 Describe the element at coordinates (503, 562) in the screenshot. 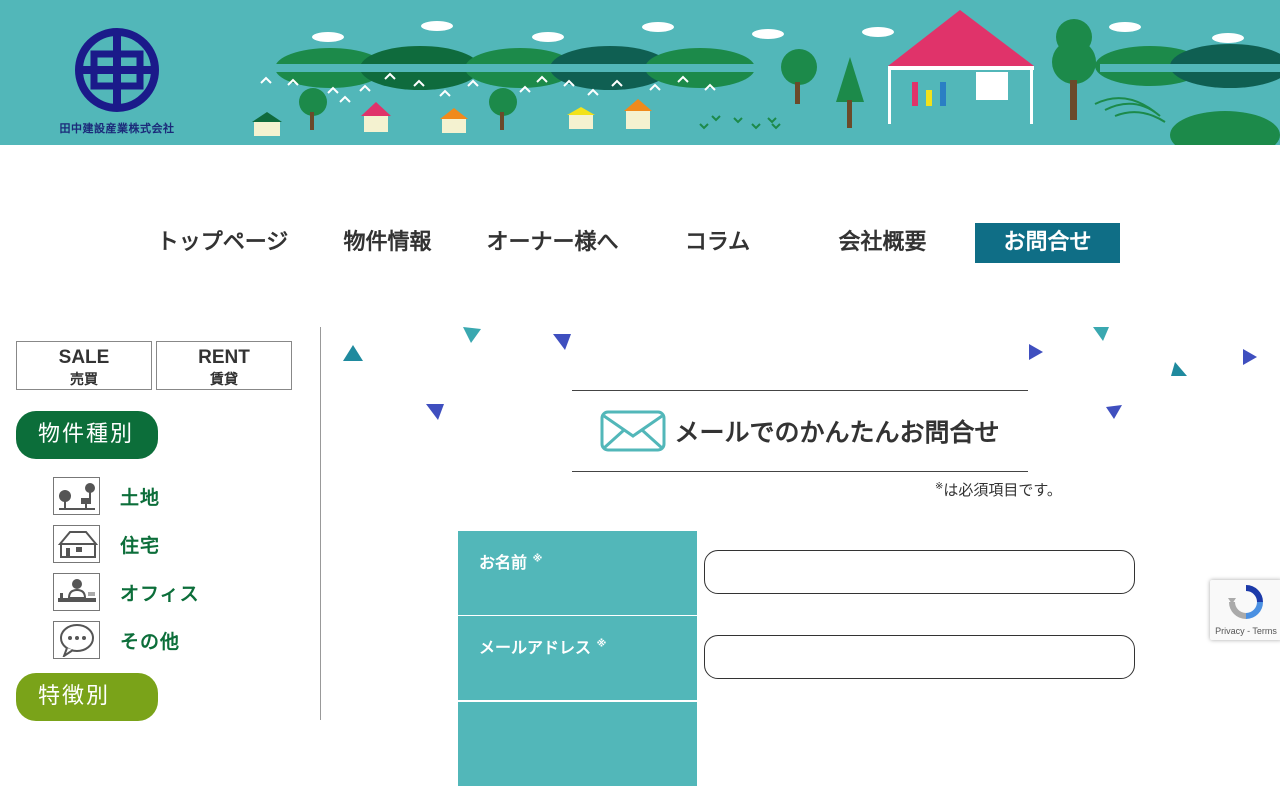

I see `name-label-text: お名前` at that location.